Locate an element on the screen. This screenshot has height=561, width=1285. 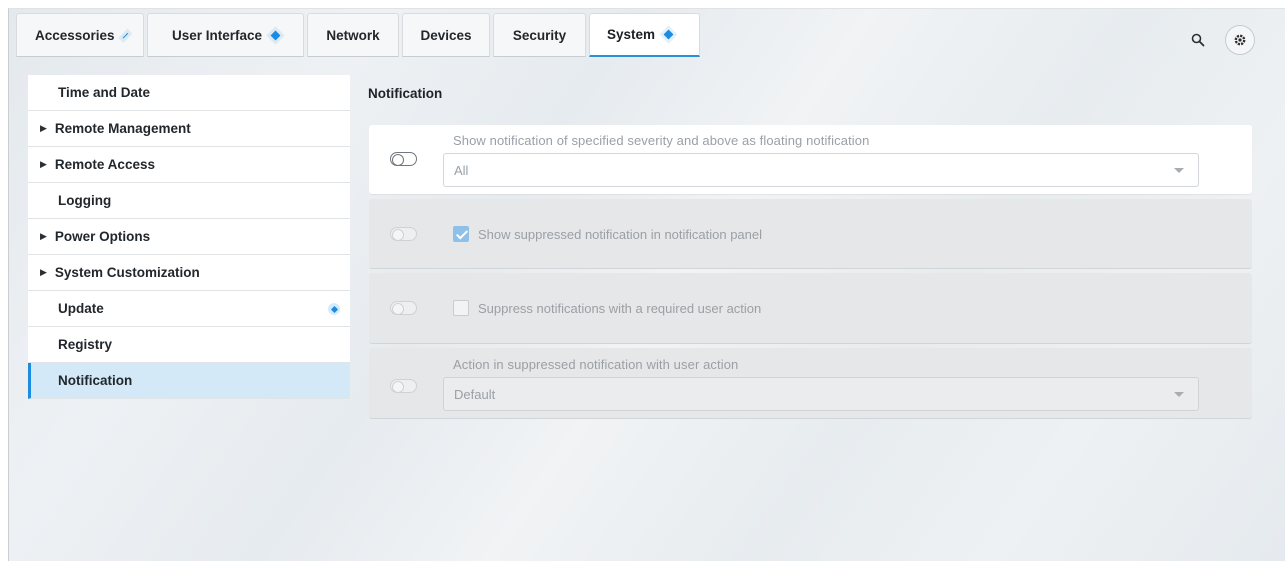
toolbar is located at coordinates (1220, 40).